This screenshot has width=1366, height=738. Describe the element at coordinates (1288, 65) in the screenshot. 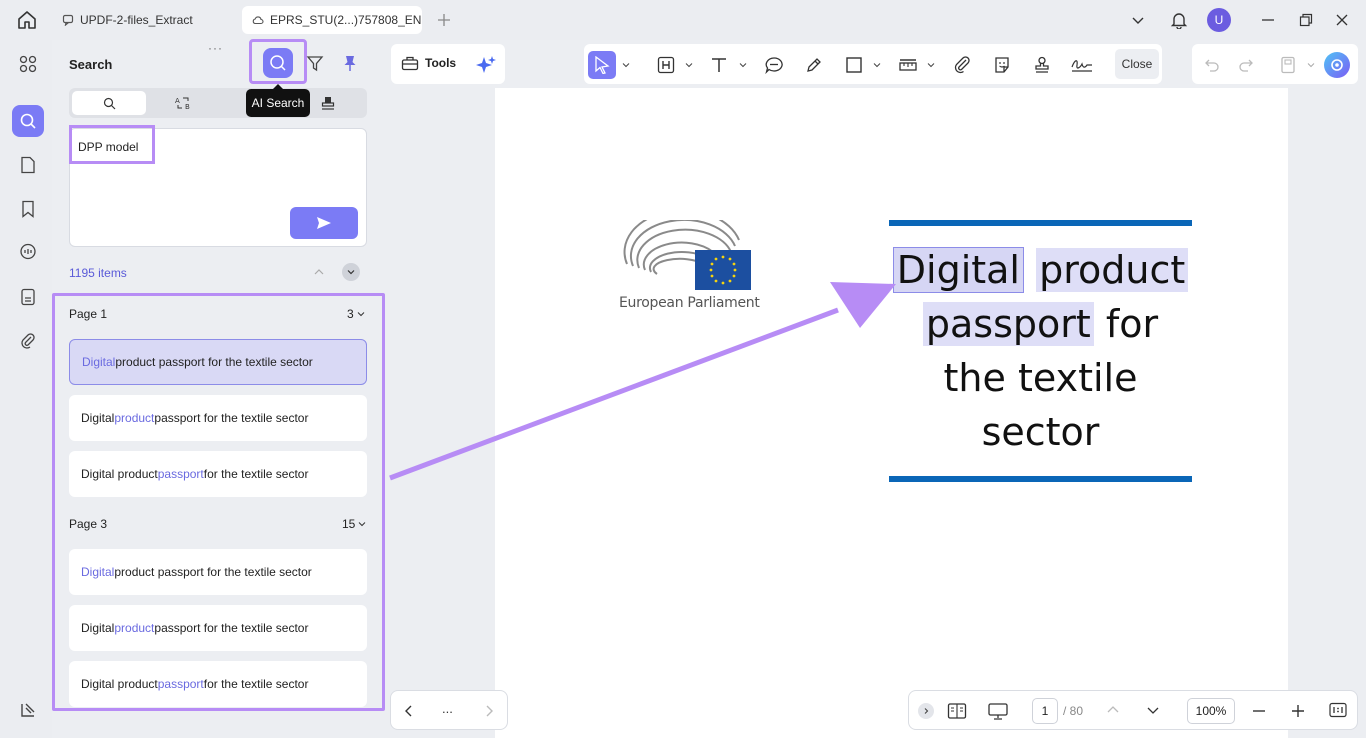

I see `save-icon` at that location.